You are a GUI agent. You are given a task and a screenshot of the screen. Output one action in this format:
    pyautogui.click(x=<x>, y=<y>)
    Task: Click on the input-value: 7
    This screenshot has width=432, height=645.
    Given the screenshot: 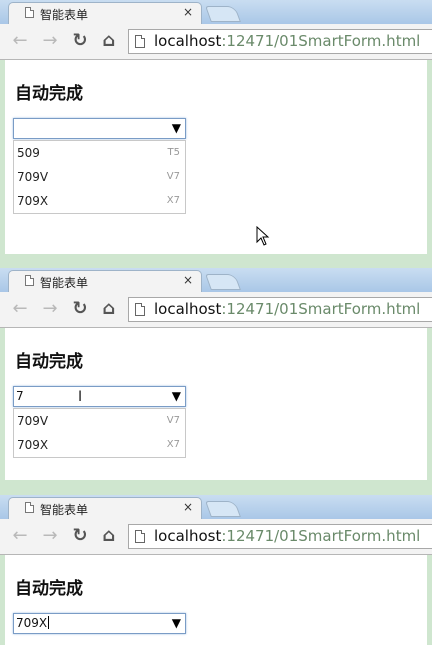 What is the action you would take?
    pyautogui.click(x=20, y=396)
    